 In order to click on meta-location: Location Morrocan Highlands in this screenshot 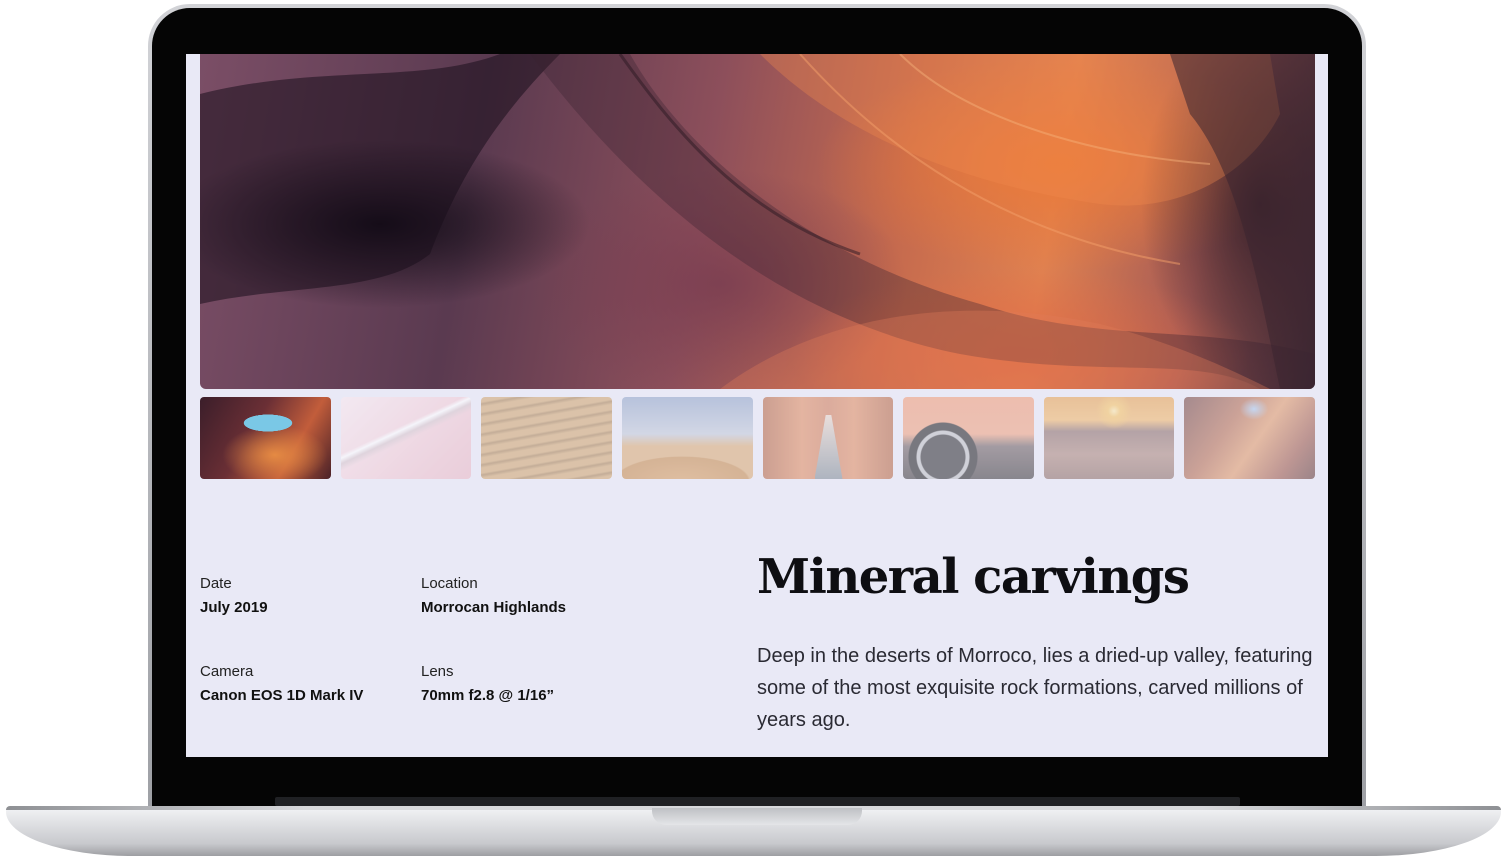, I will do `click(521, 596)`.